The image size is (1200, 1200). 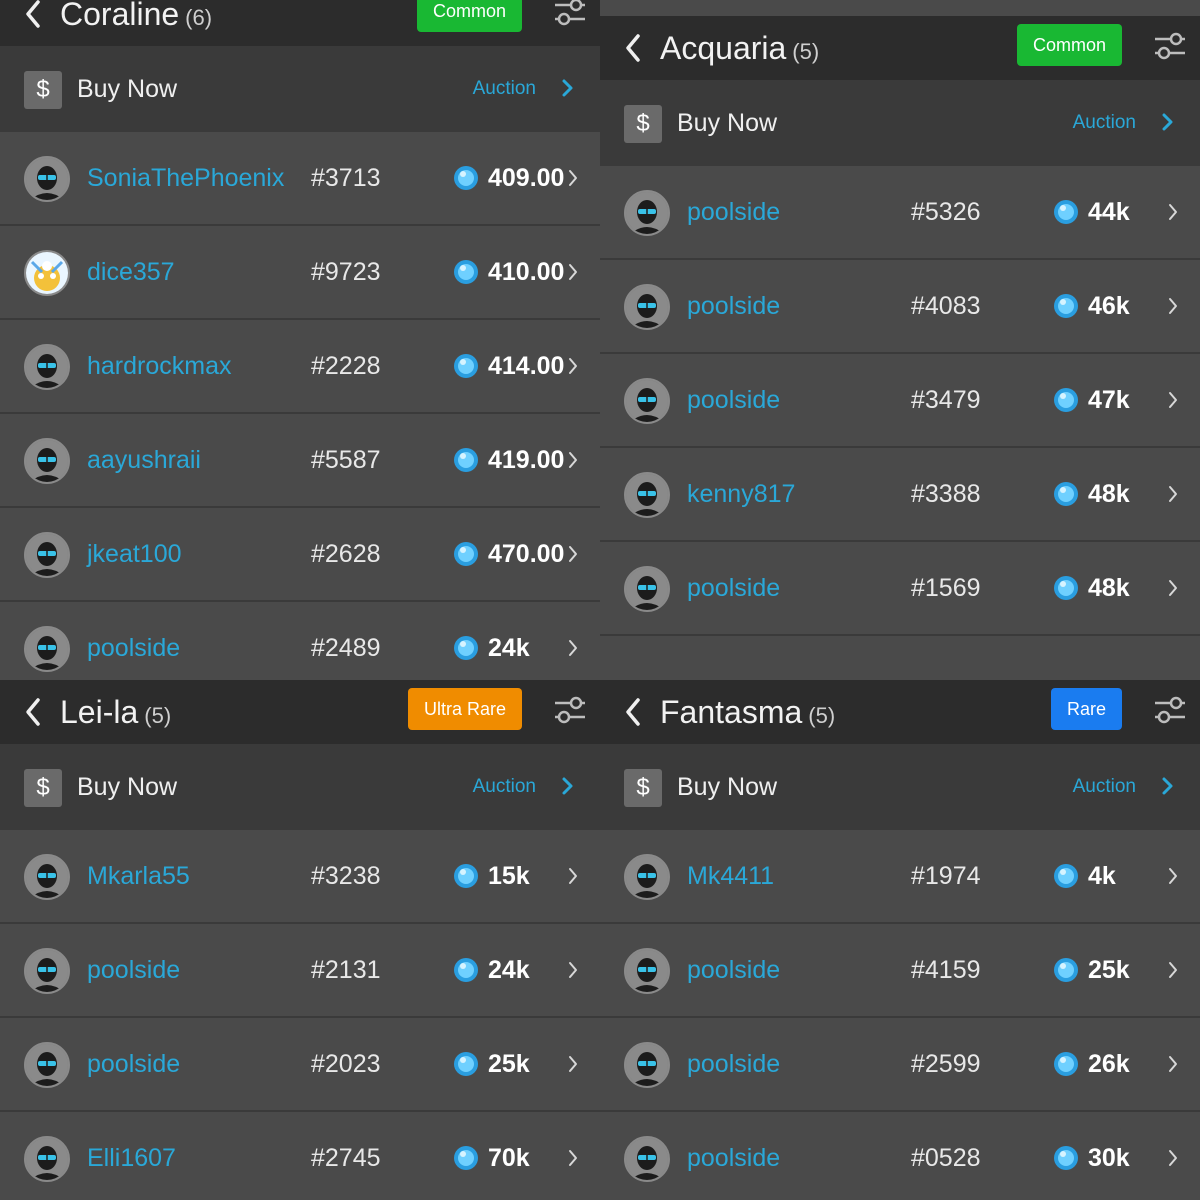 What do you see at coordinates (136, 23) in the screenshot?
I see `page-title: Coraline (6)` at bounding box center [136, 23].